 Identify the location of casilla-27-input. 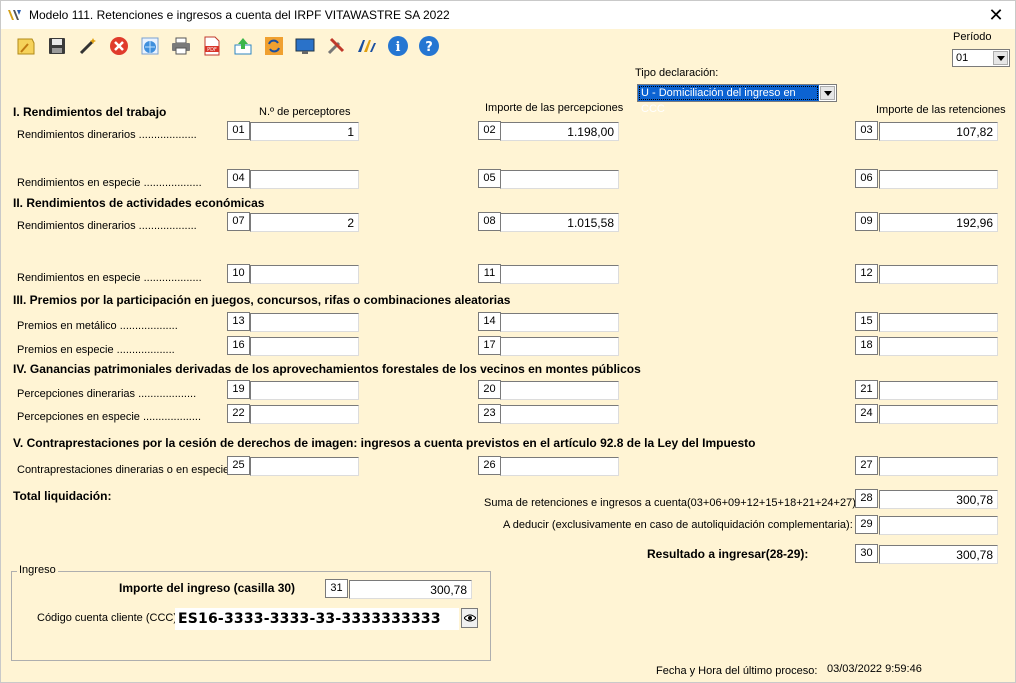
(938, 466).